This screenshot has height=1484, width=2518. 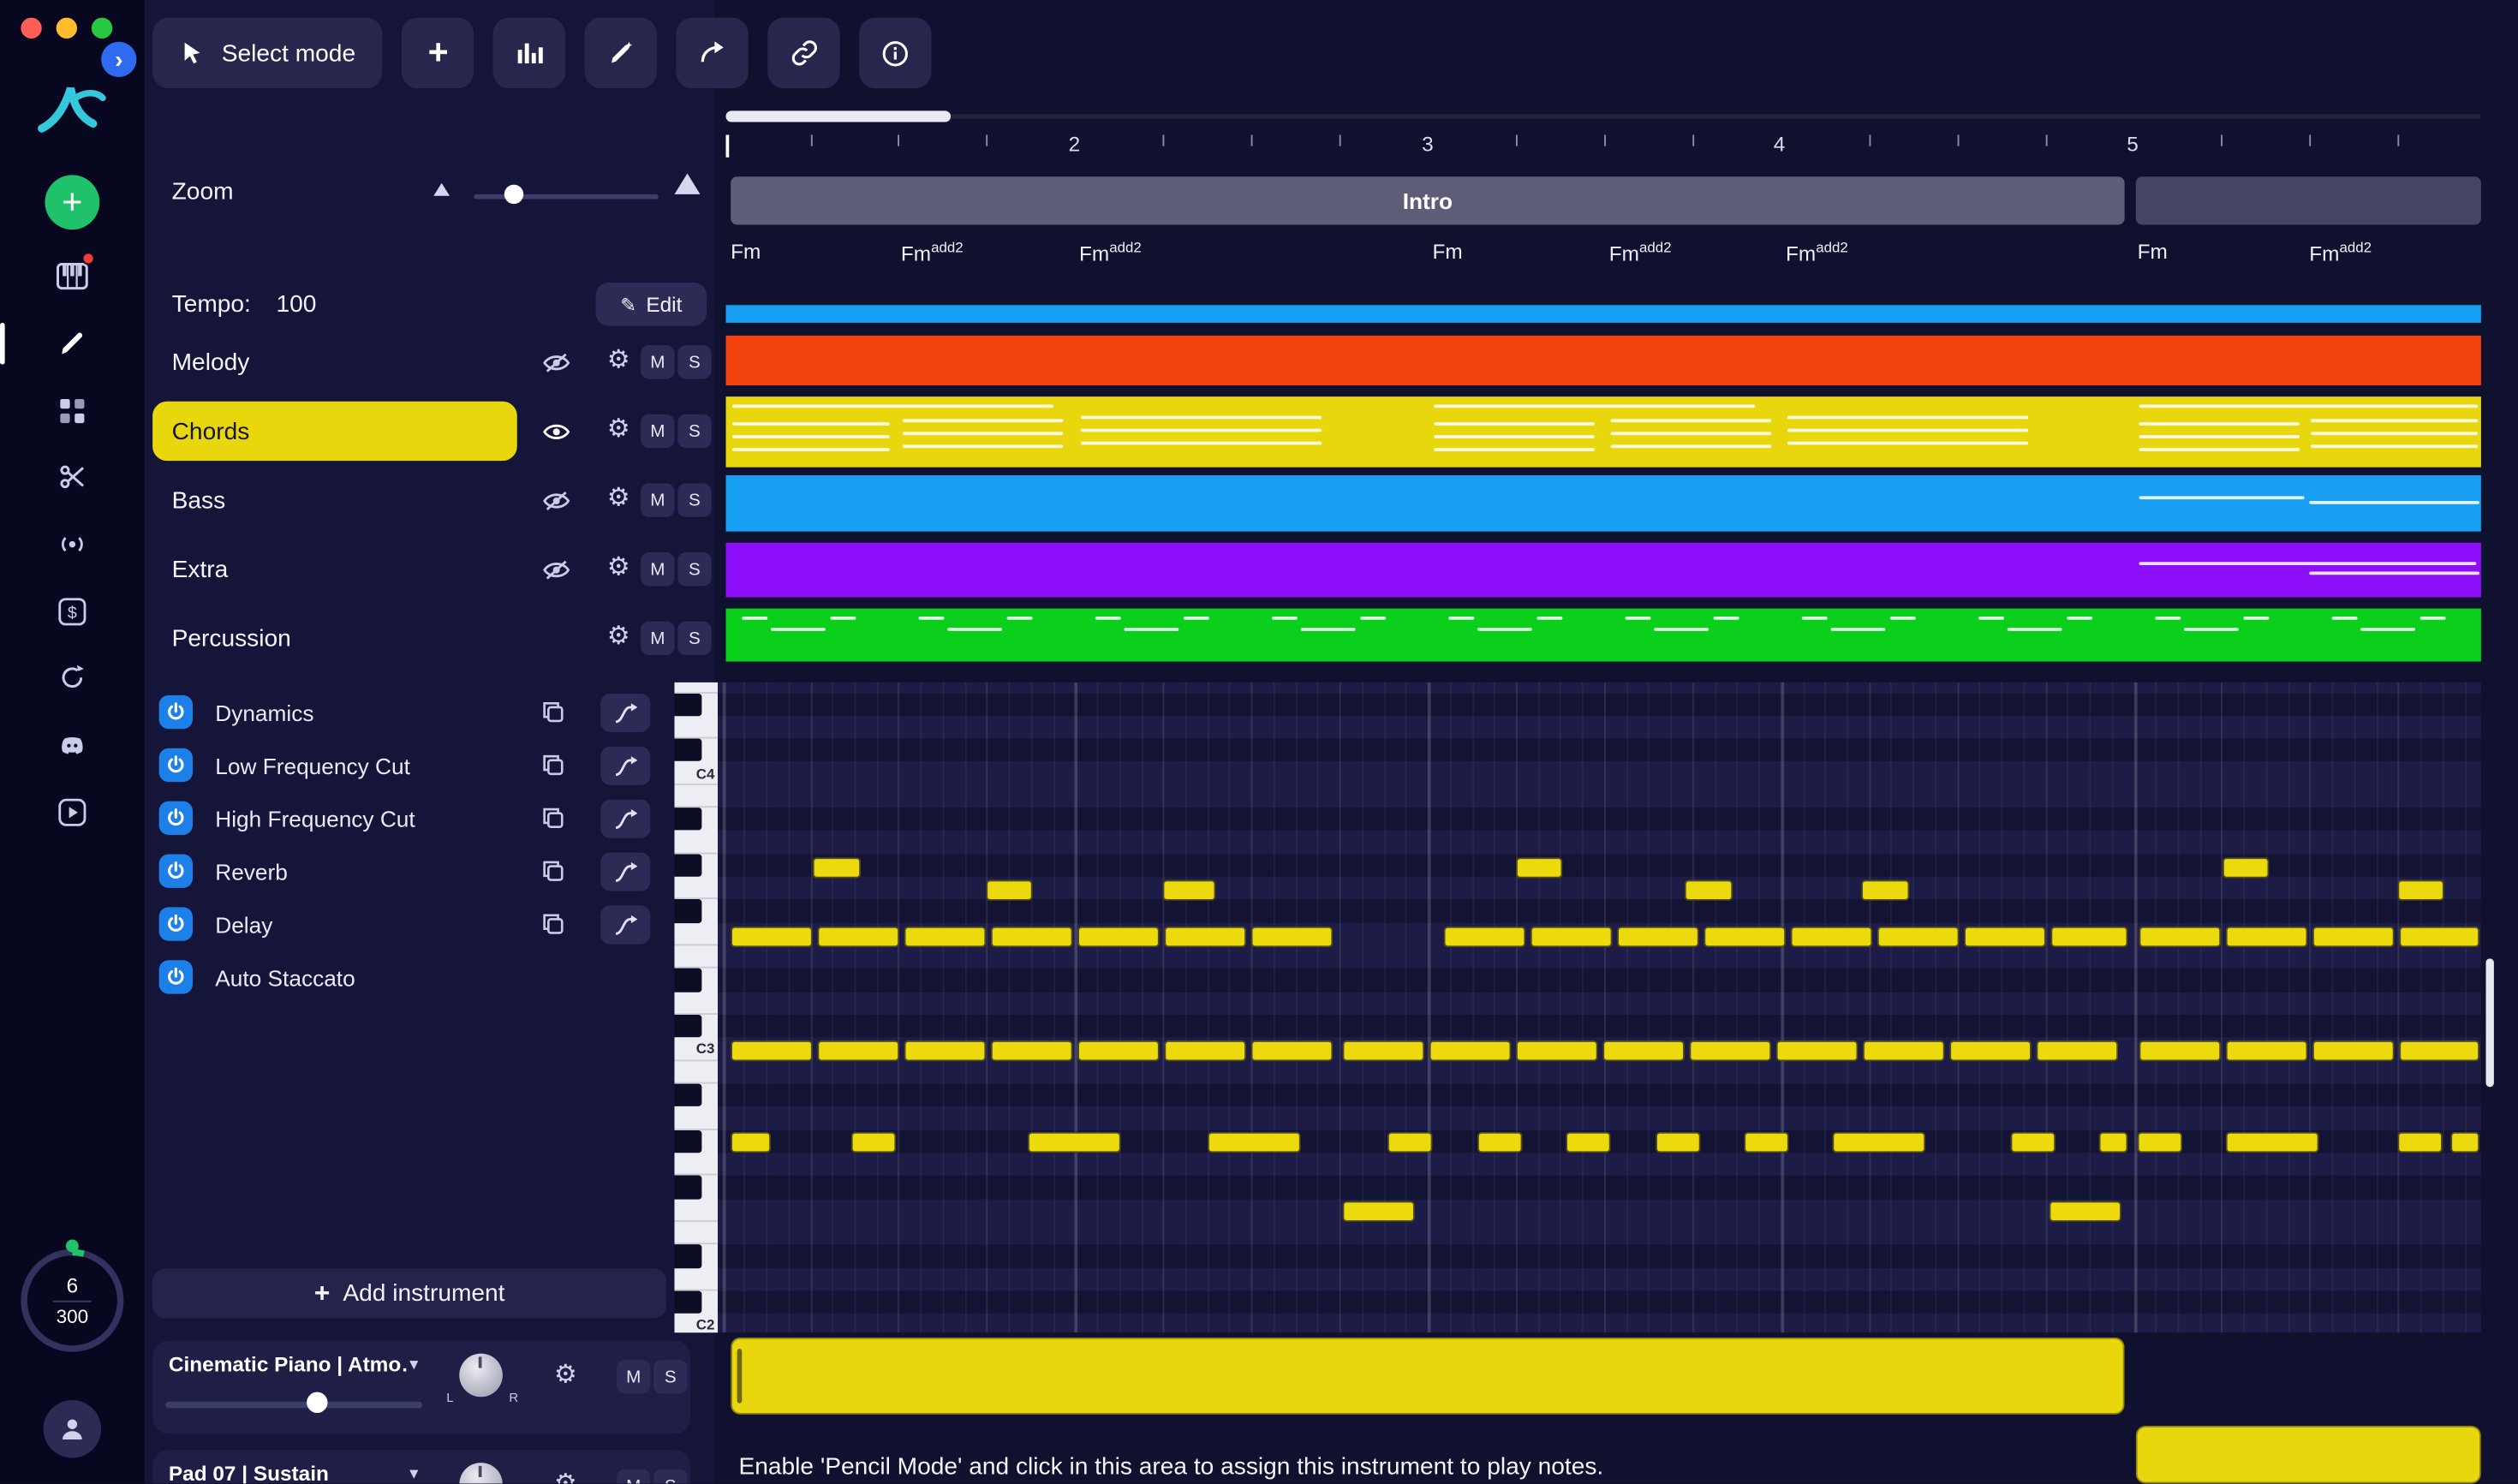 What do you see at coordinates (421, 1387) in the screenshot?
I see `instrument-card-1: Cinematic Piano | Atmo… ▾ L R ⚙ M S` at bounding box center [421, 1387].